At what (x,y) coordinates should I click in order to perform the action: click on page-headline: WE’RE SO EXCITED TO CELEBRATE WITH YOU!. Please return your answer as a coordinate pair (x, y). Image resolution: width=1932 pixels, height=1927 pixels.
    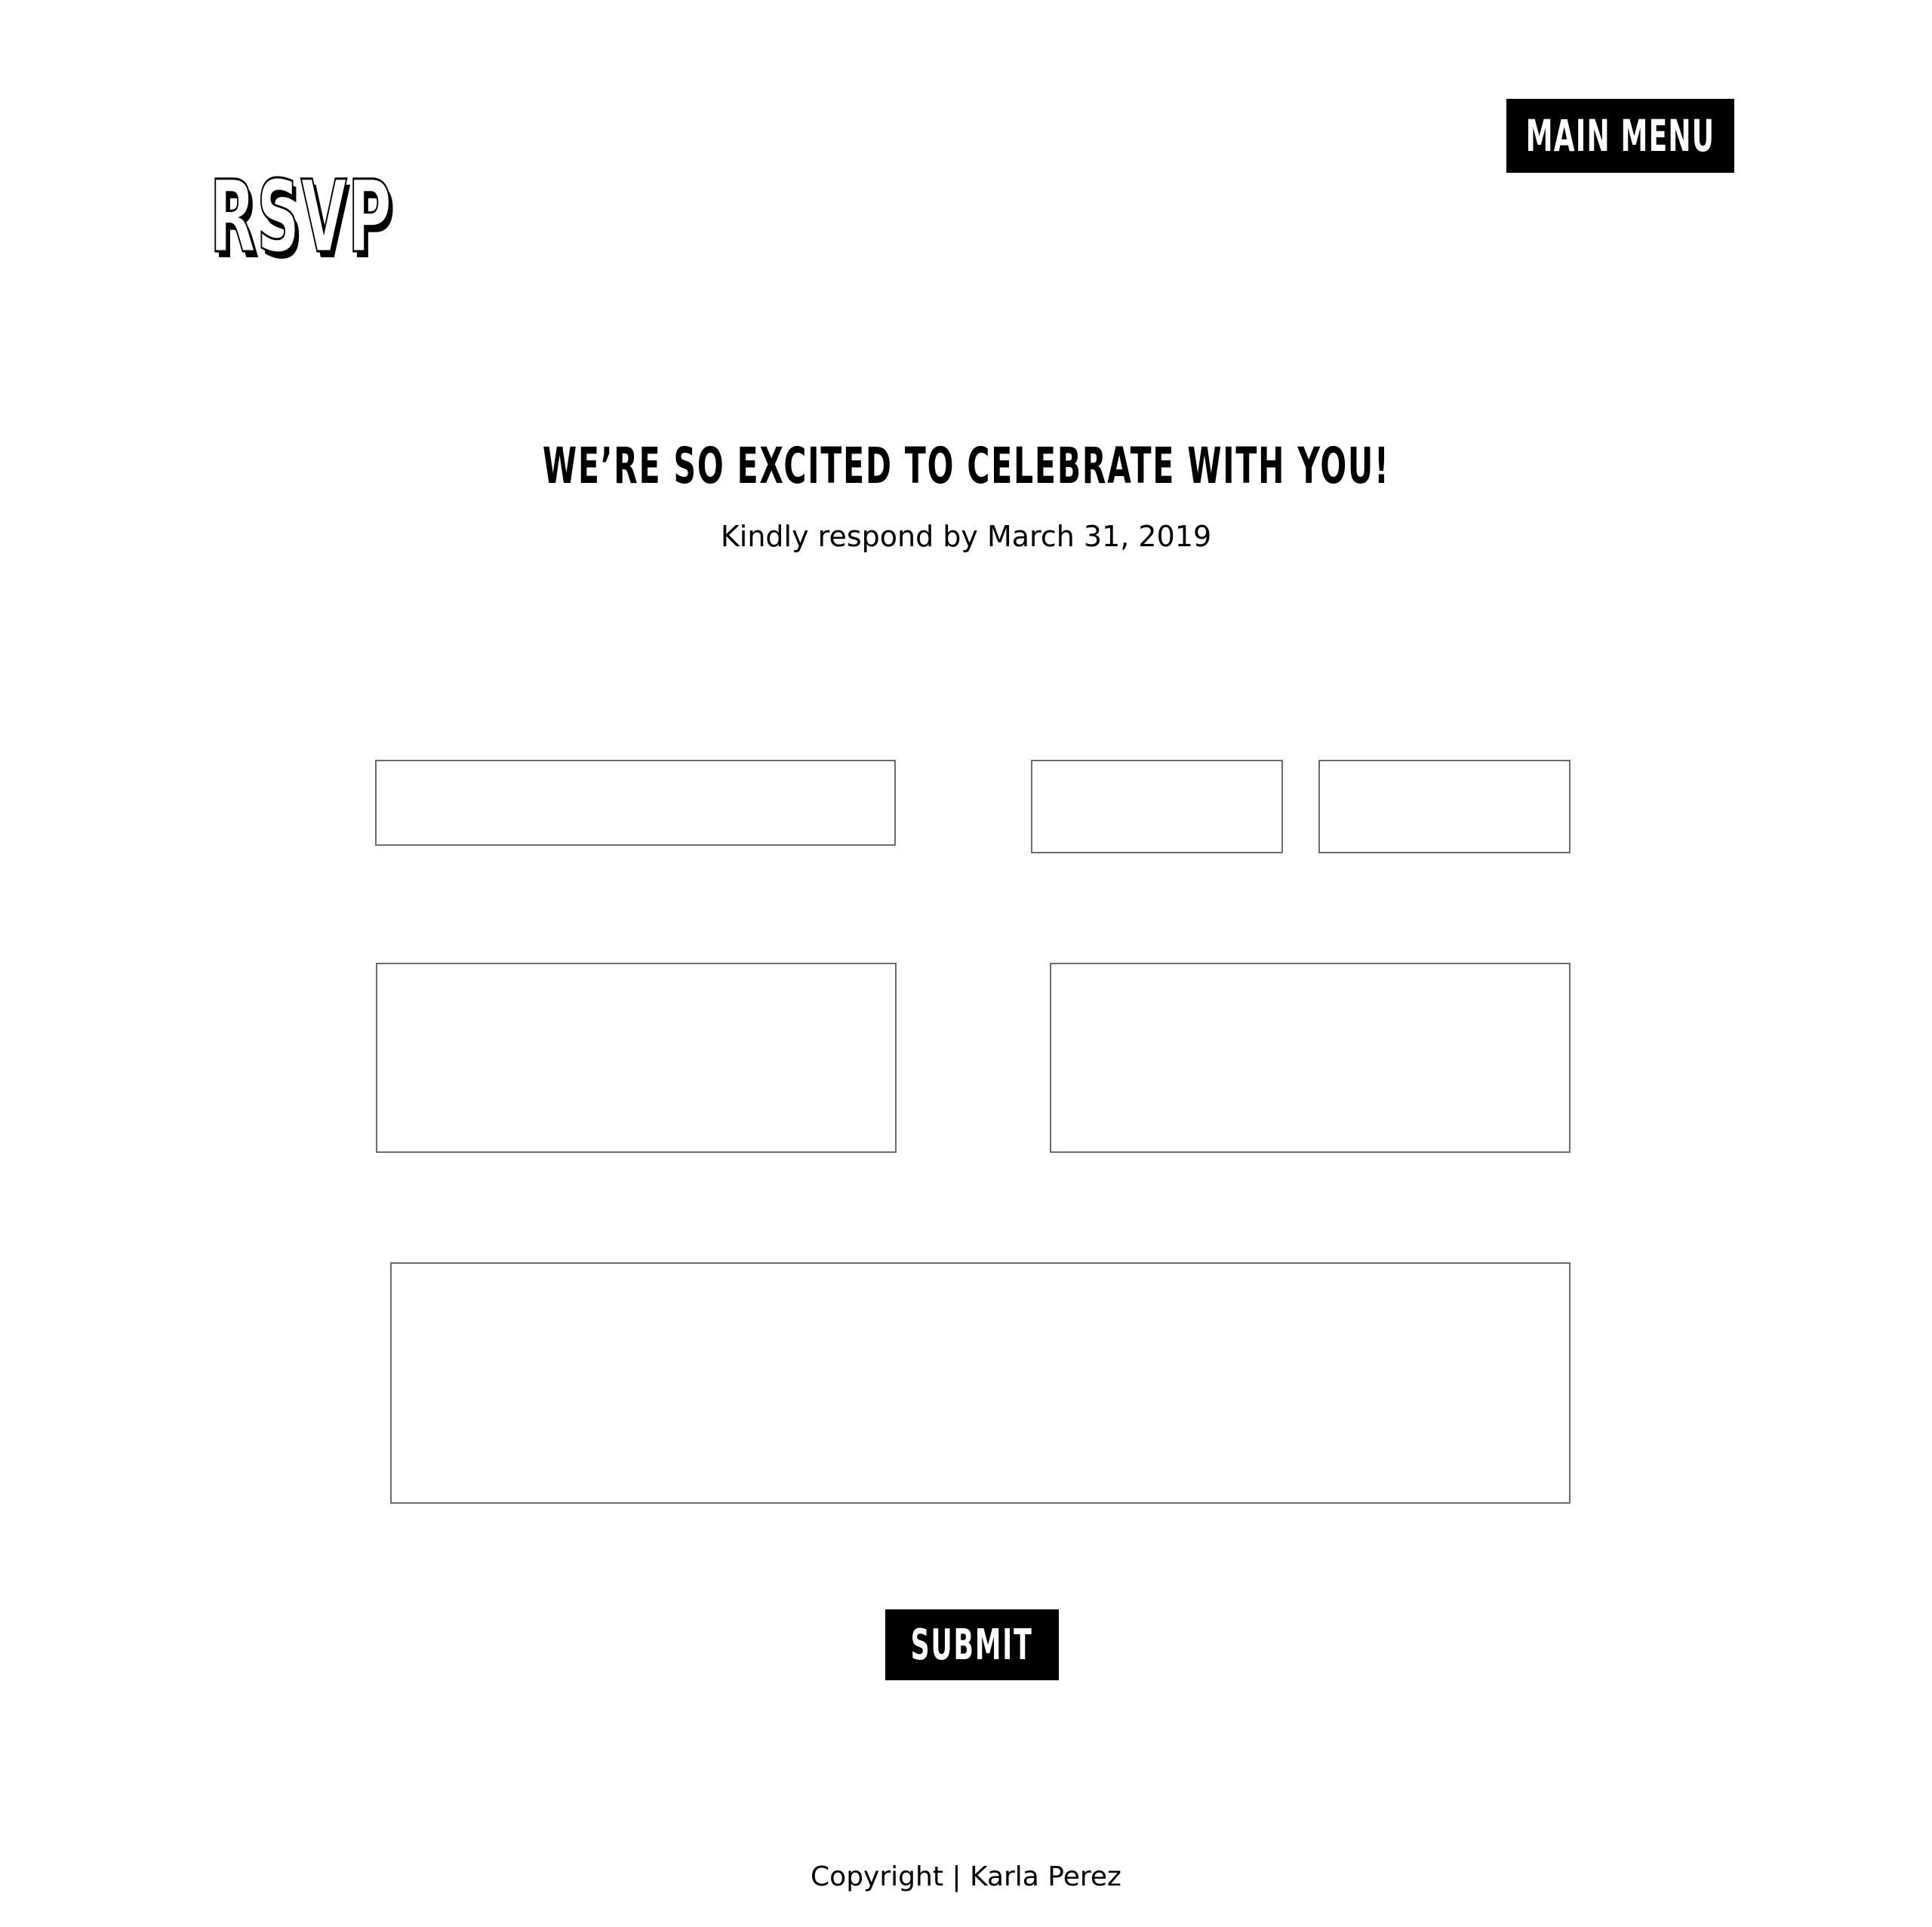
    Looking at the image, I should click on (966, 466).